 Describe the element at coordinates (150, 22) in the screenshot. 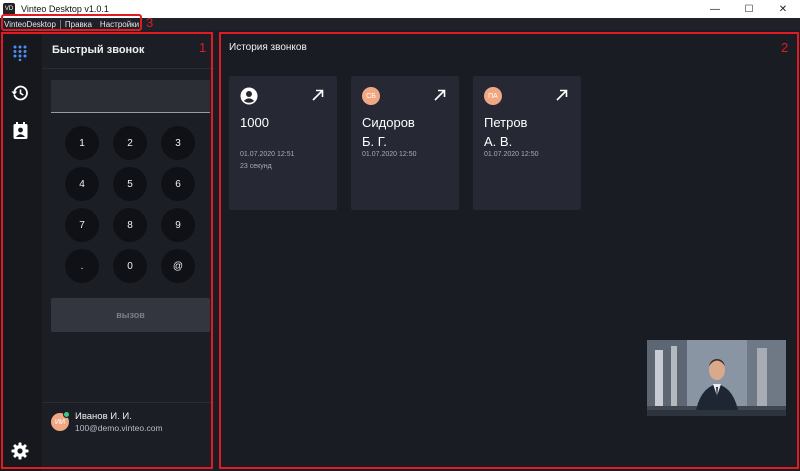

I see `annotation-number-3: 3` at that location.